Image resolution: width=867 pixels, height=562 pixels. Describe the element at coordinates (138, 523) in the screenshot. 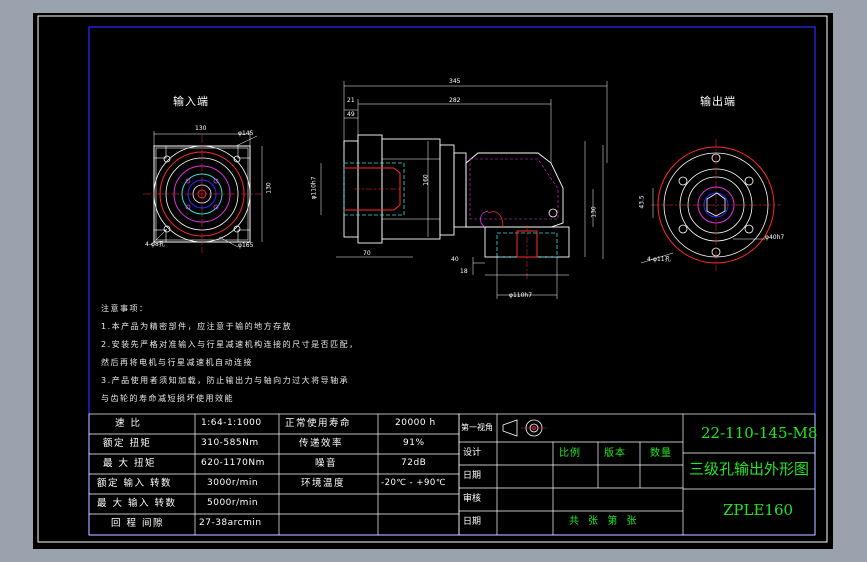

I see `spec-label-backlash: 回 程 间隙` at that location.